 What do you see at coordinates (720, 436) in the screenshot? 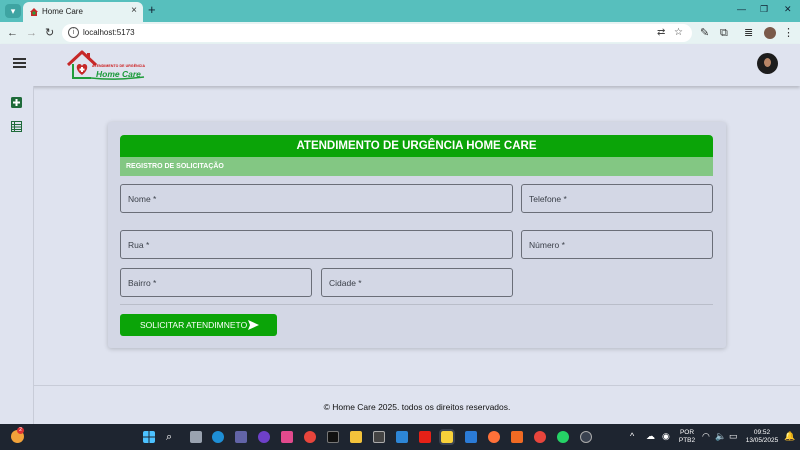
I see `volume-icon: 🔈` at bounding box center [720, 436].